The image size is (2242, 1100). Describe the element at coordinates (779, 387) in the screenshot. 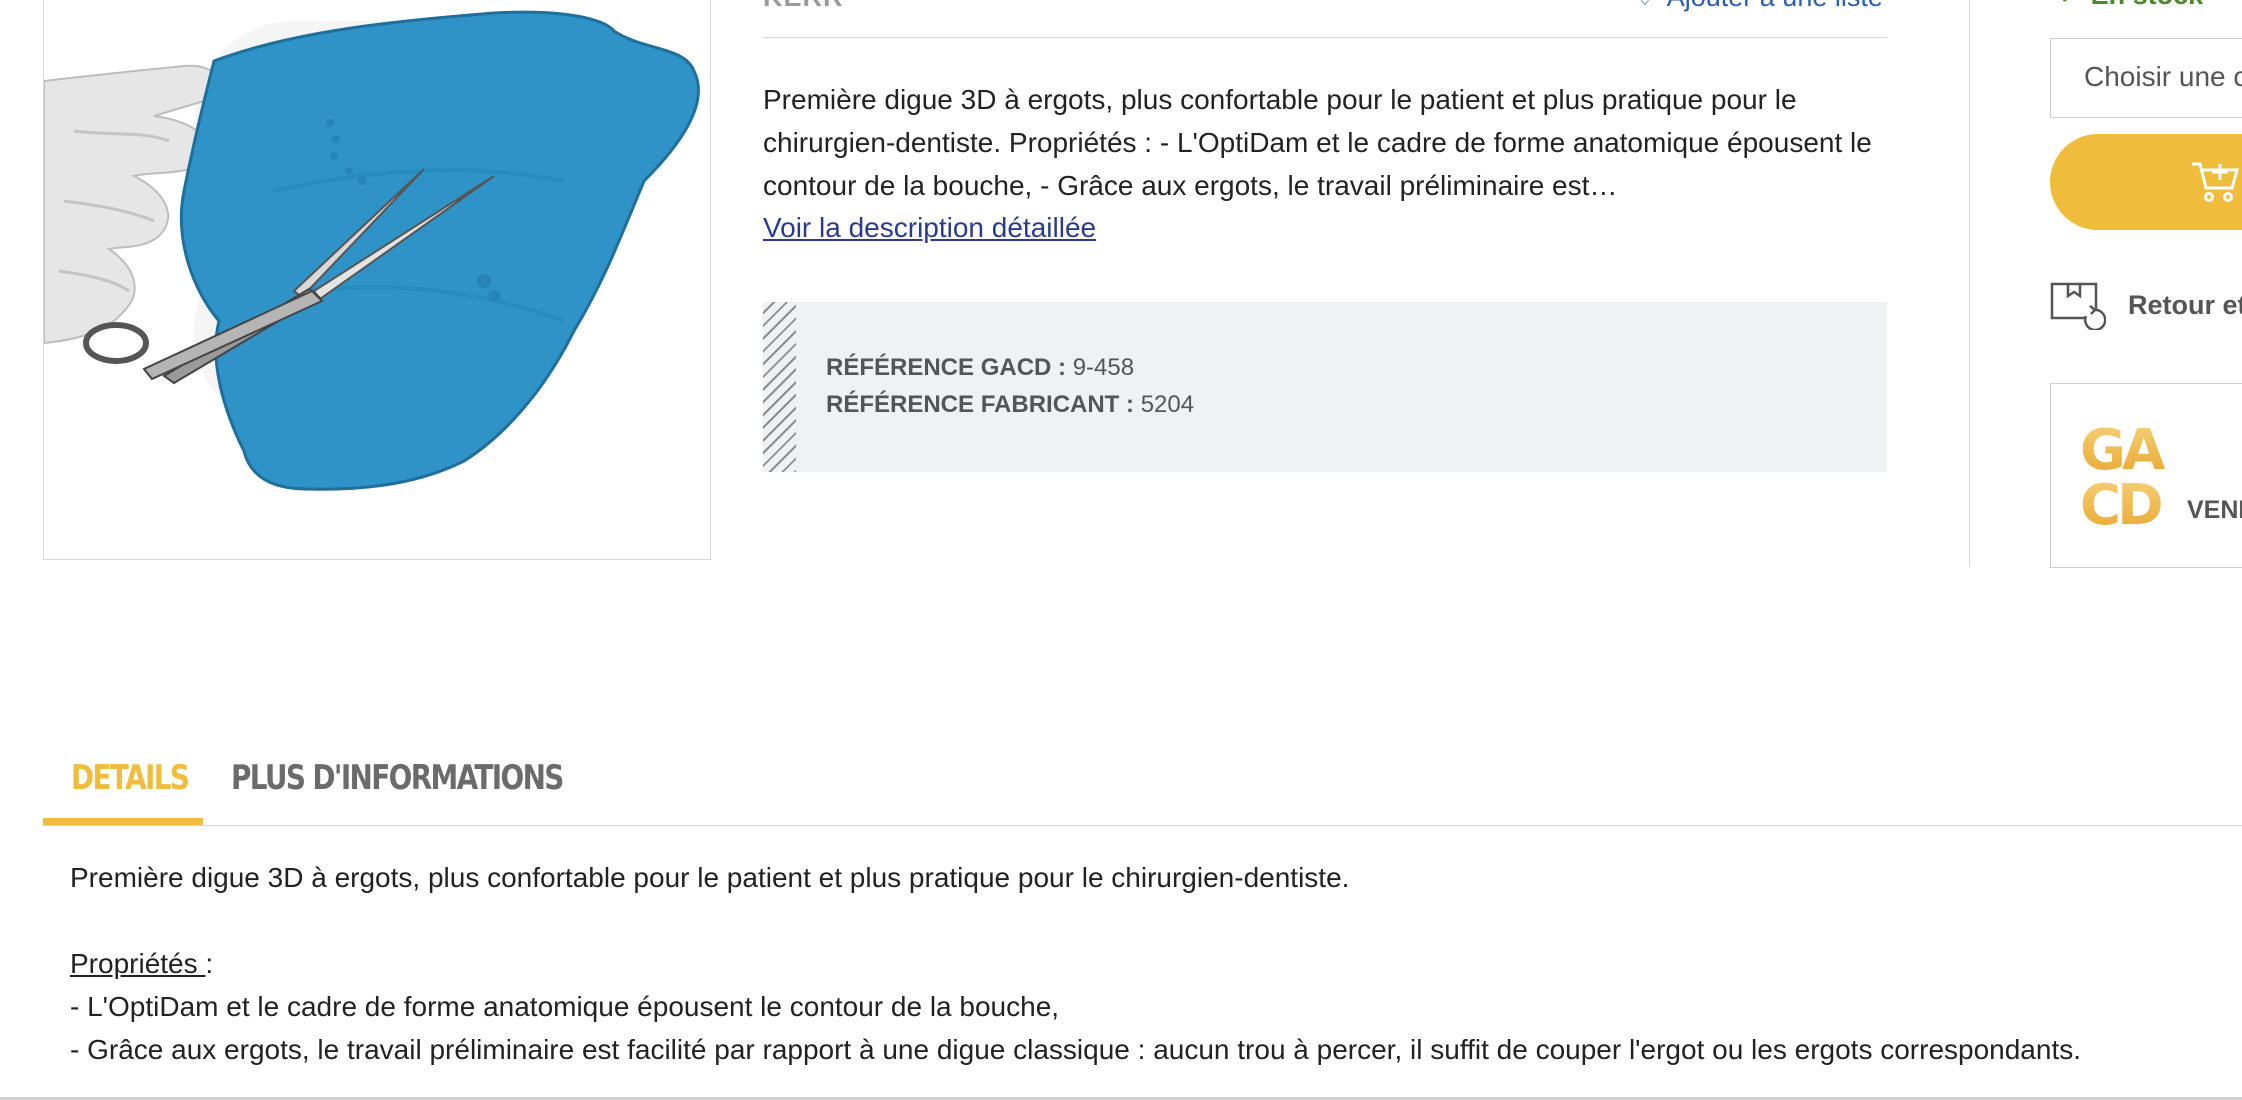

I see `hatch-decoration` at that location.